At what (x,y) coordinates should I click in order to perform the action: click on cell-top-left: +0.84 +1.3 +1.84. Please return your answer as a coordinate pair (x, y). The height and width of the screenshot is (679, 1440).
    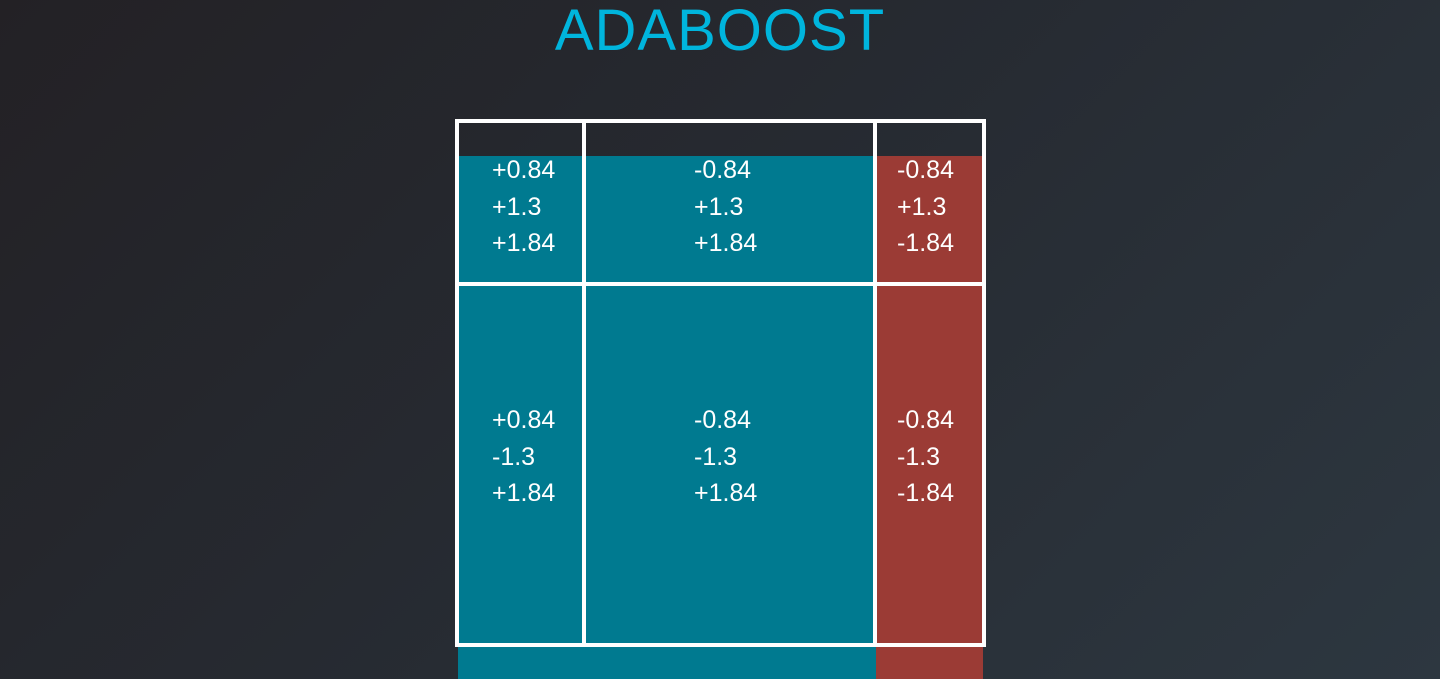
    Looking at the image, I should click on (523, 207).